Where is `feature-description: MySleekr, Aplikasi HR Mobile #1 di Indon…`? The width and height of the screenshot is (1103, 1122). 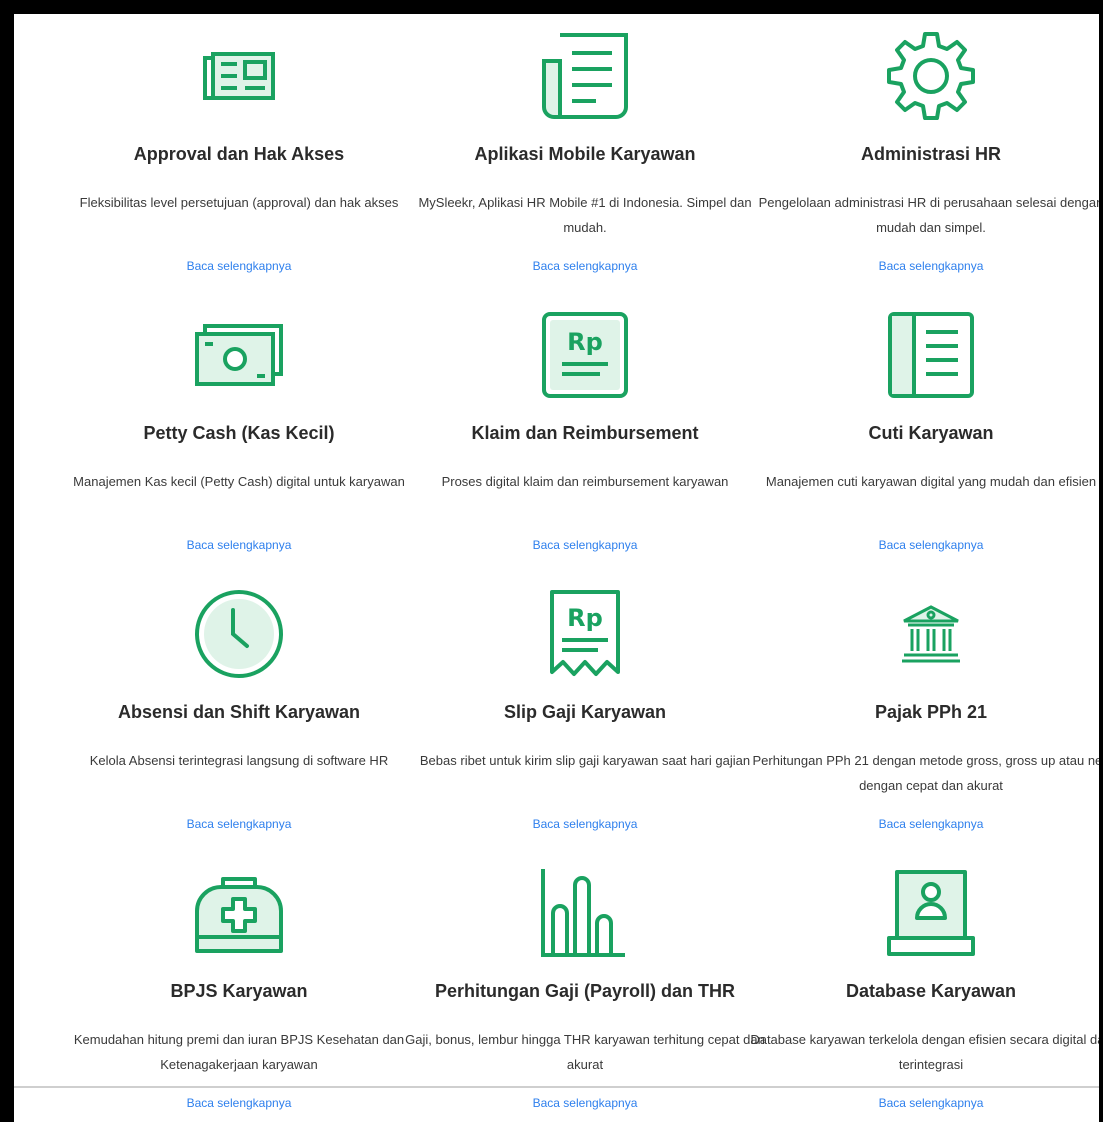 feature-description: MySleekr, Aplikasi HR Mobile #1 di Indon… is located at coordinates (585, 215).